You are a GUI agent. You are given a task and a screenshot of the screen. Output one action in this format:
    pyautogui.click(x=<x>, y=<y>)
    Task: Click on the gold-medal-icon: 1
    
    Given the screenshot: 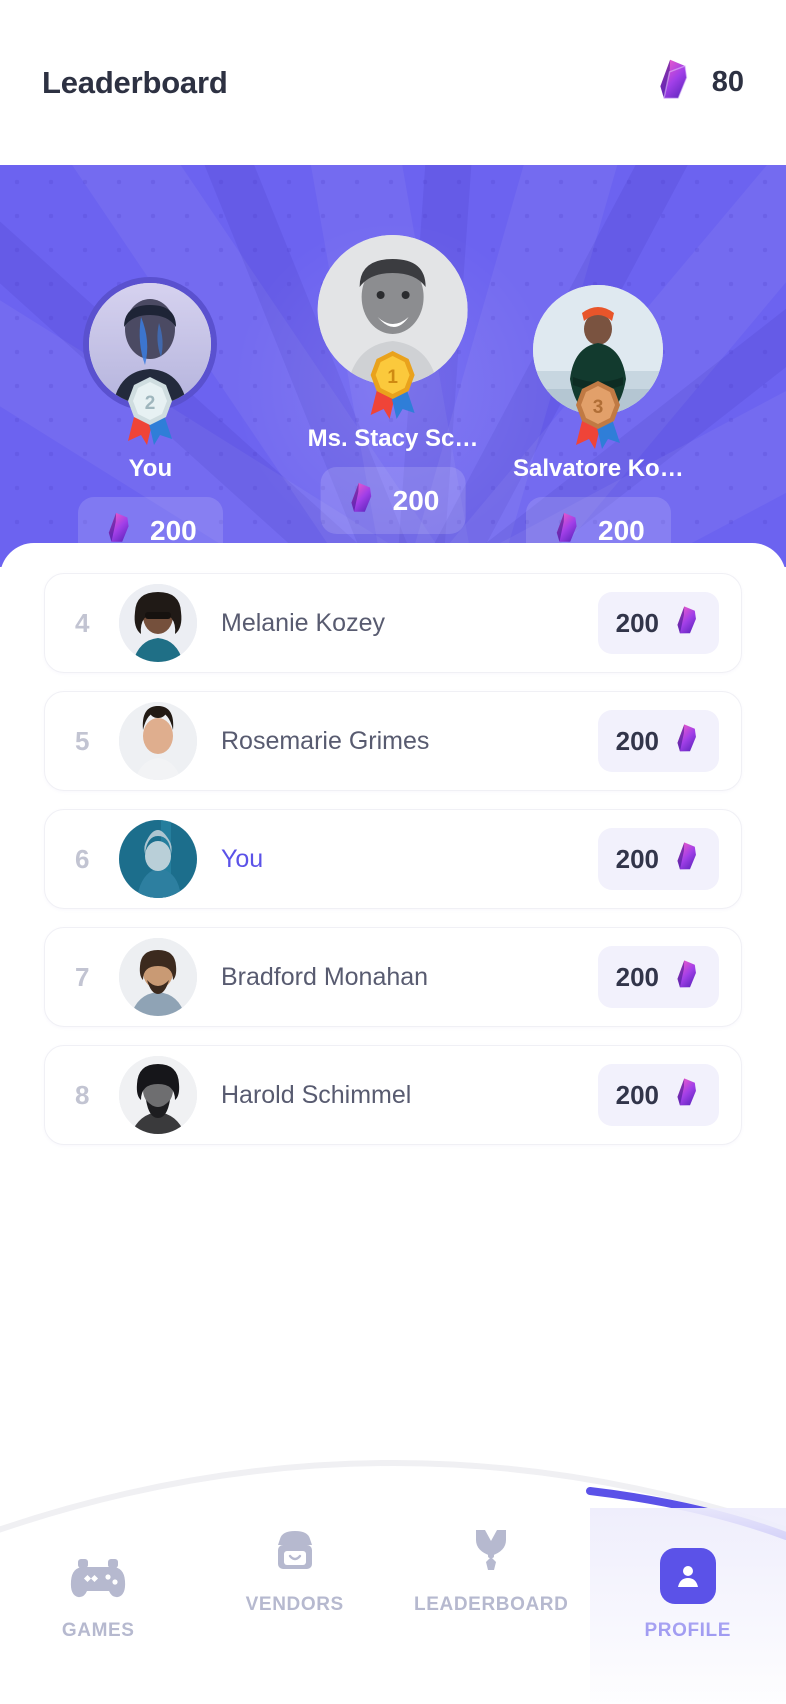 What is the action you would take?
    pyautogui.click(x=393, y=381)
    